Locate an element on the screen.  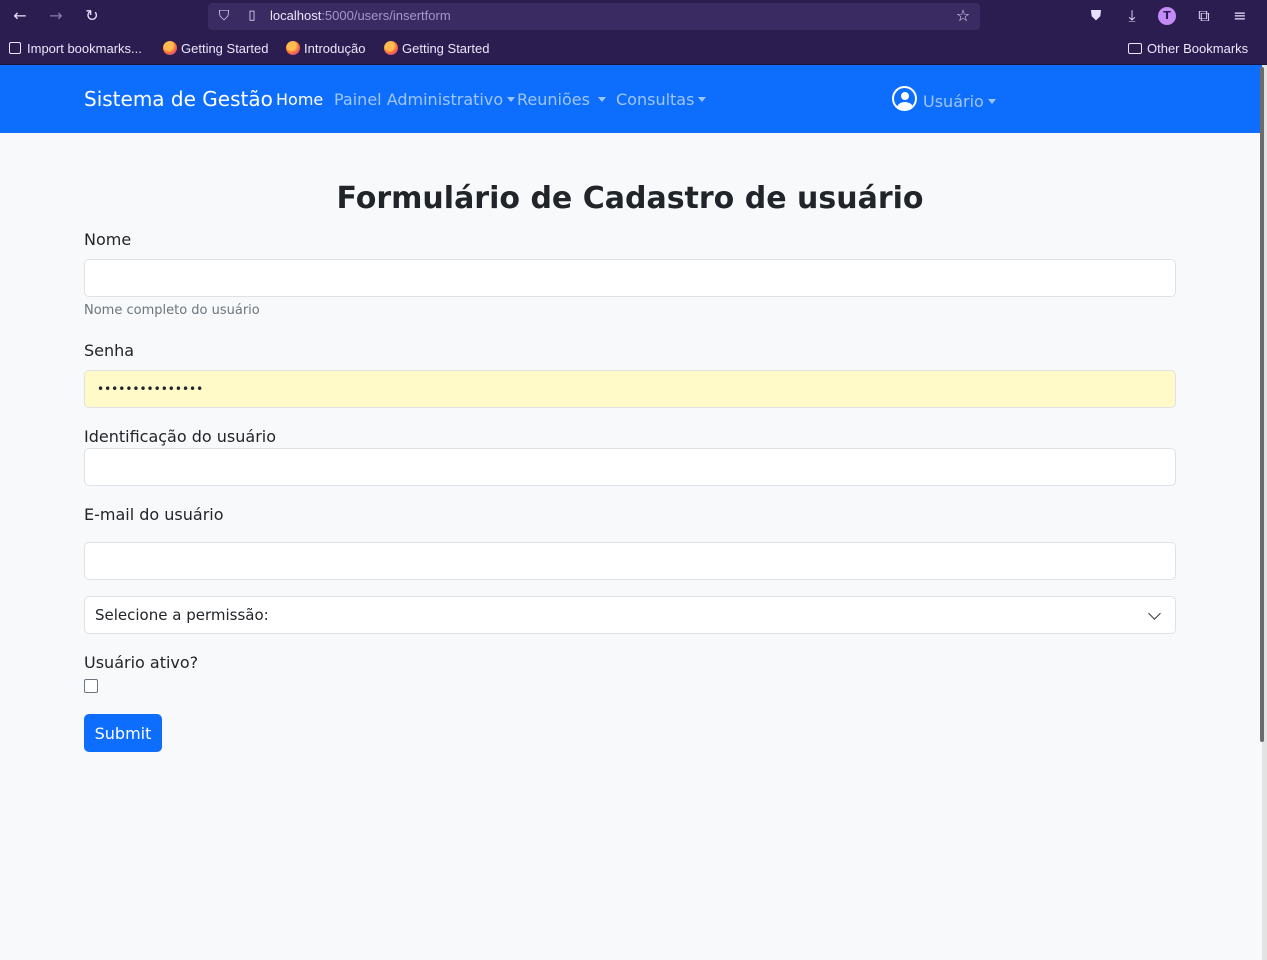
bookmark-introducao: Introdução is located at coordinates (325, 48).